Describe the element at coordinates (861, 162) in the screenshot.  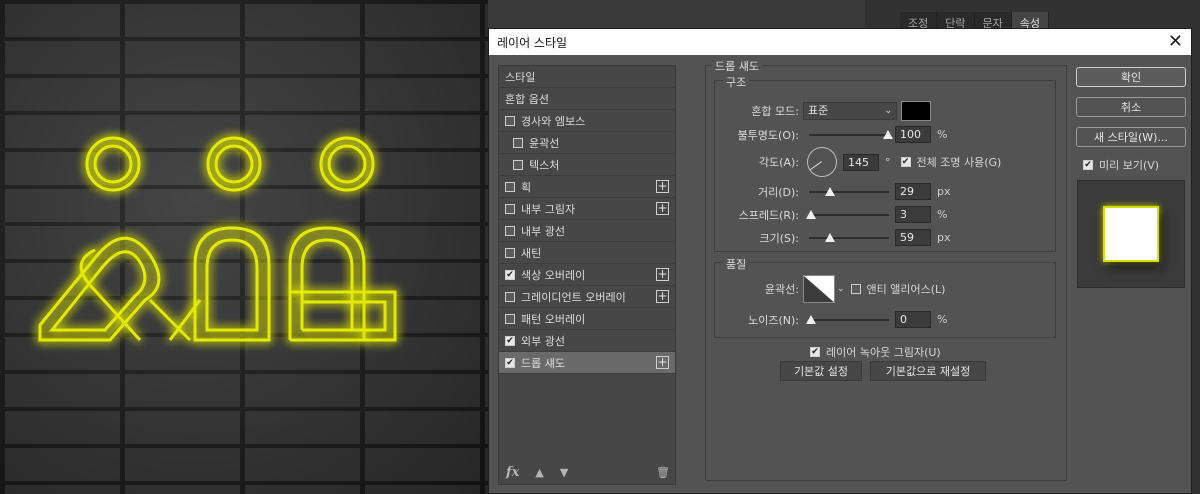
I see `angle-field: 145` at that location.